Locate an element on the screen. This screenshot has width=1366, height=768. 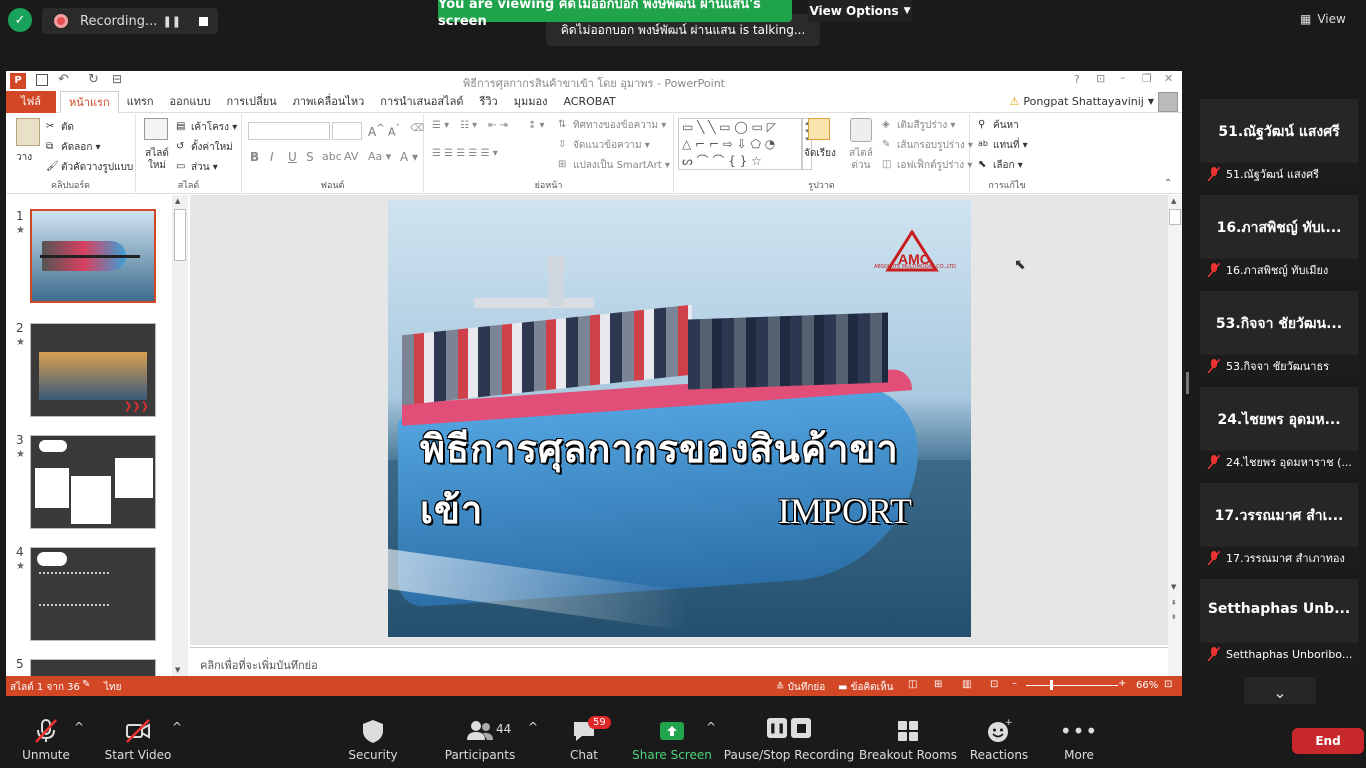
collapse-ribbon-icon: ⌃ is located at coordinates (1168, 183).